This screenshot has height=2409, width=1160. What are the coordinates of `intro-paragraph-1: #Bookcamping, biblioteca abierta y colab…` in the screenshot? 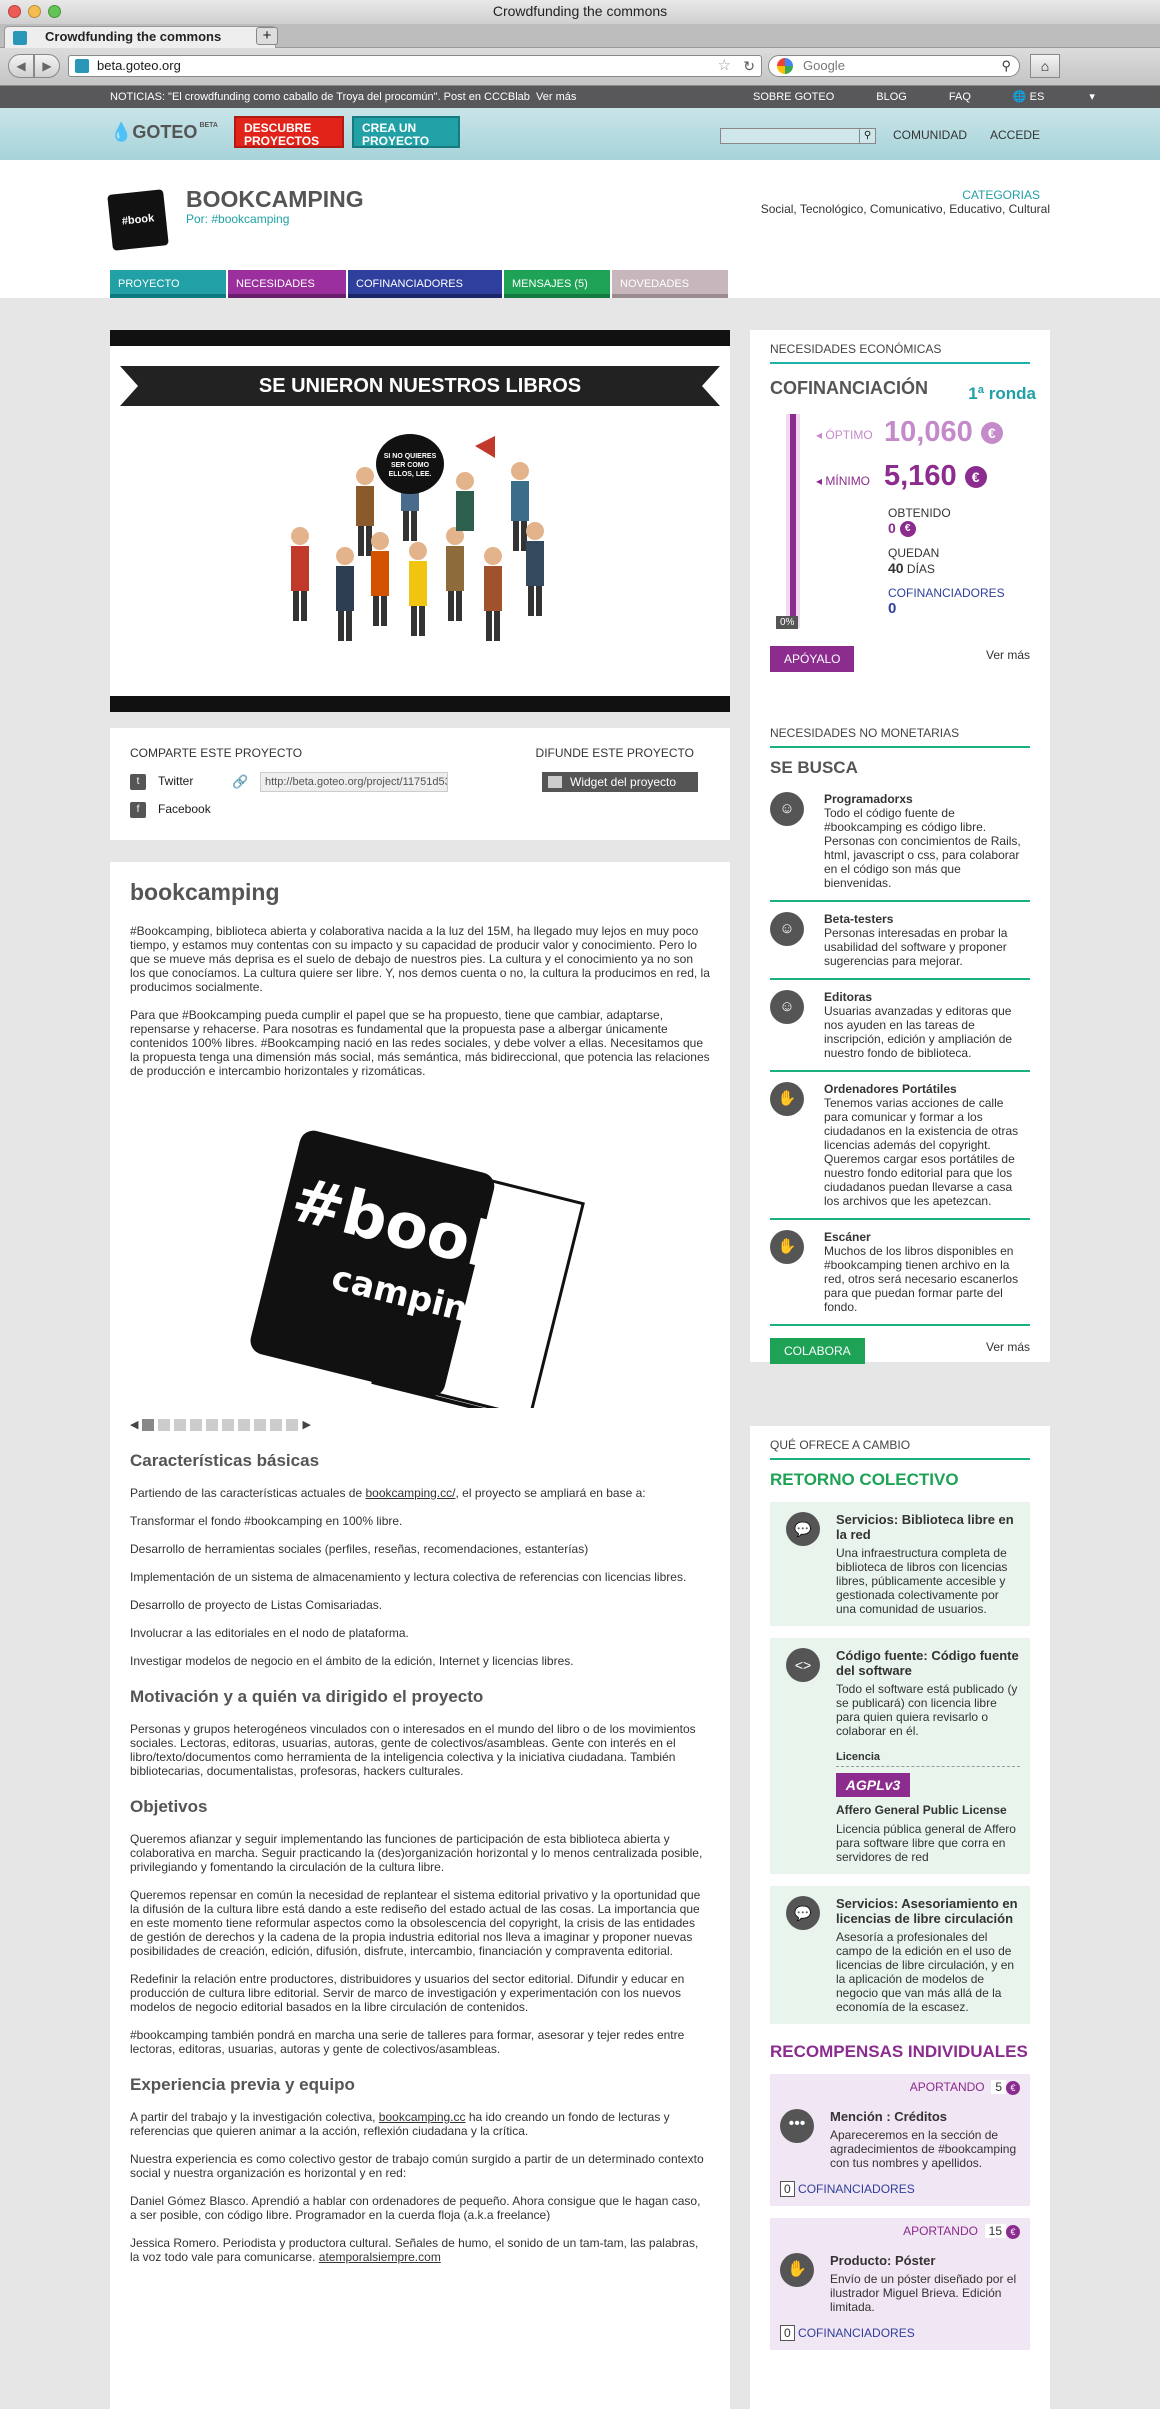 It's located at (420, 959).